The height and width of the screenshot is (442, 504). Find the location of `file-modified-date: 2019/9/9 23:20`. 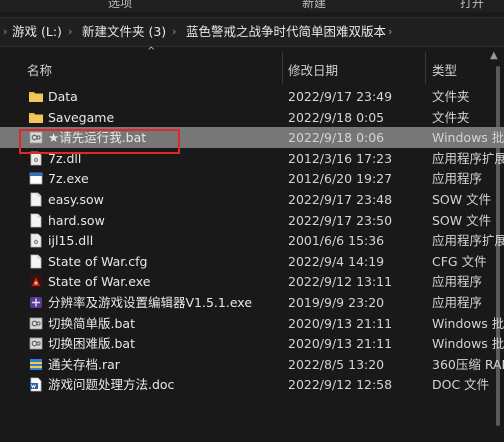

file-modified-date: 2019/9/9 23:20 is located at coordinates (336, 302).